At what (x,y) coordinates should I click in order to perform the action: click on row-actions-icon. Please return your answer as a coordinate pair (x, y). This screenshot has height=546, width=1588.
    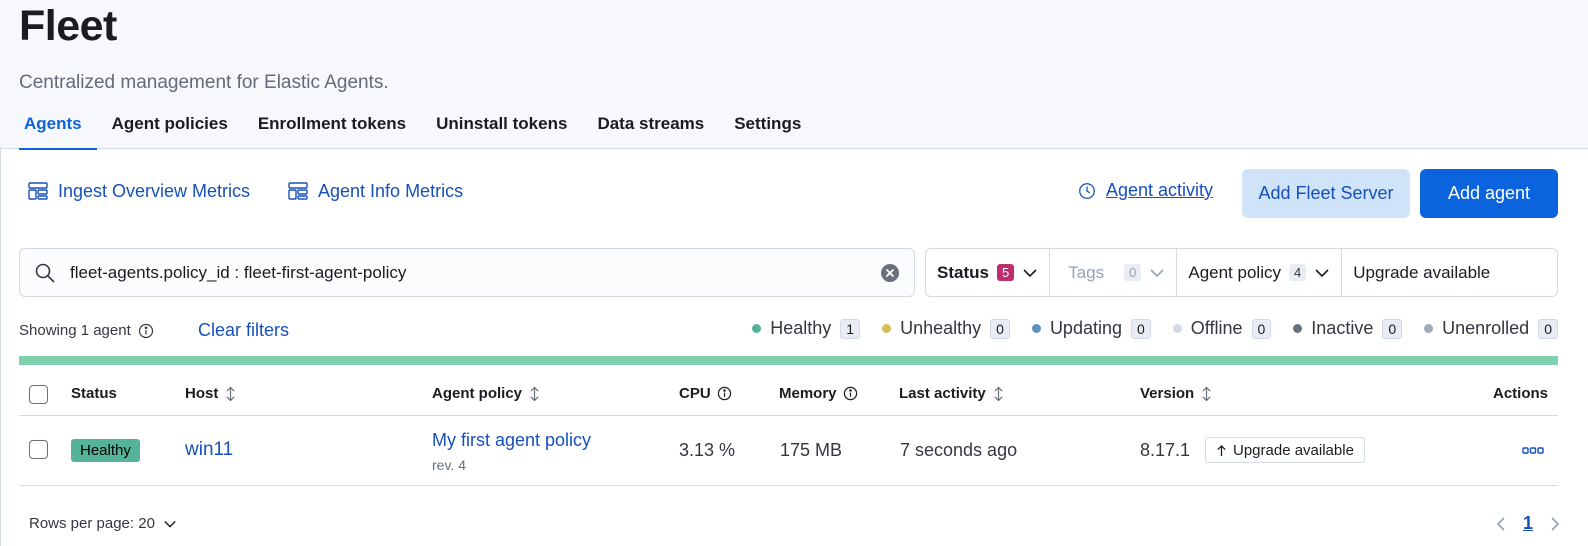
    Looking at the image, I should click on (1533, 451).